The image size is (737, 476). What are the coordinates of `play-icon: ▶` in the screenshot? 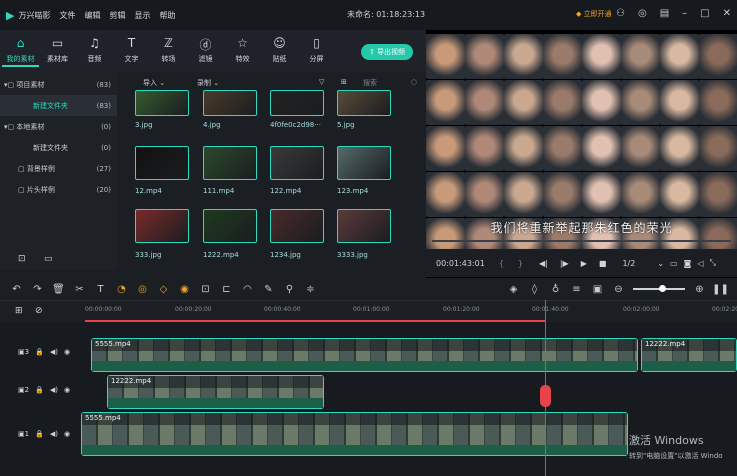 It's located at (584, 263).